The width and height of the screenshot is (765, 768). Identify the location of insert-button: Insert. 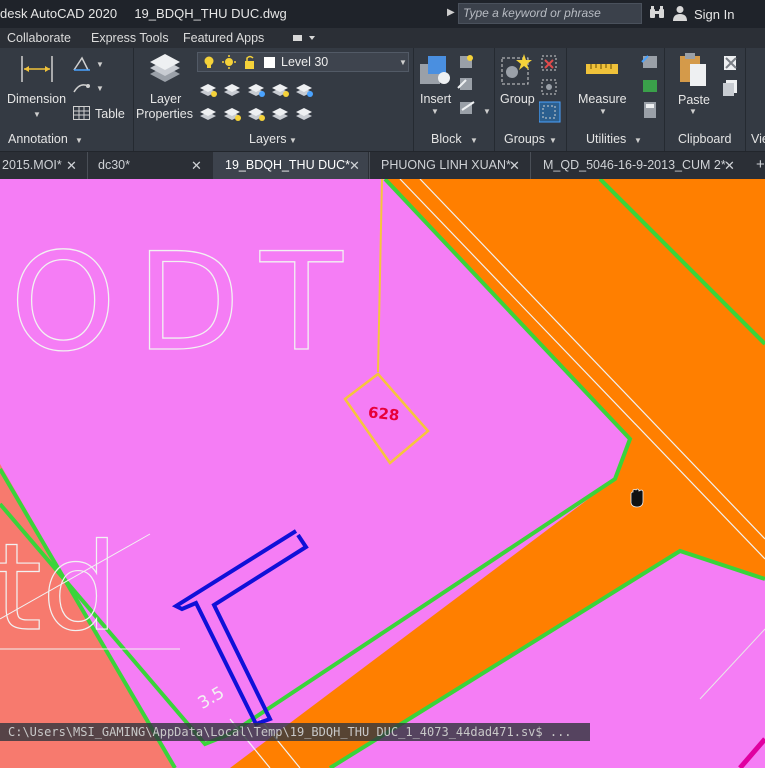
(435, 99).